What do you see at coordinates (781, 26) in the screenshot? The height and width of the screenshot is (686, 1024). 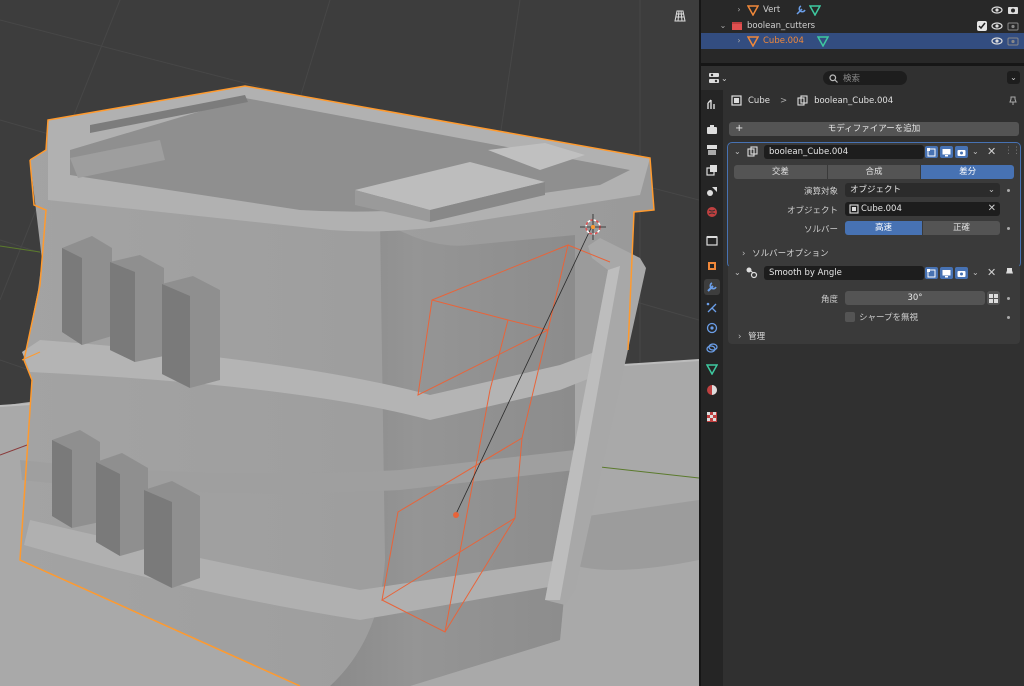 I see `outliner-label: boolean_cutters` at bounding box center [781, 26].